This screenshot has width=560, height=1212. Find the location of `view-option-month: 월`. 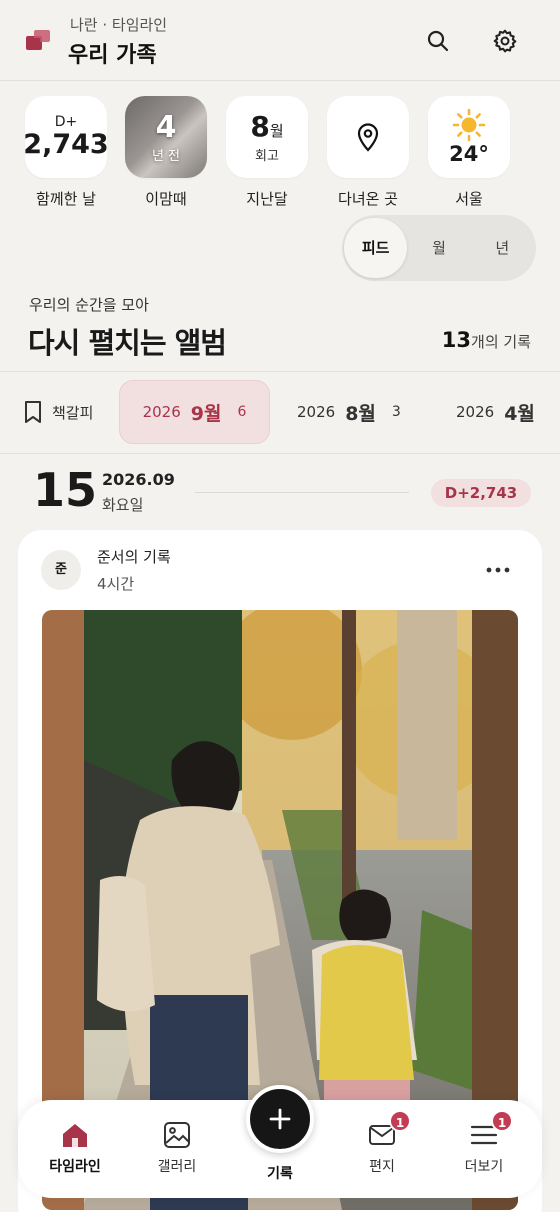

view-option-month: 월 is located at coordinates (438, 248).